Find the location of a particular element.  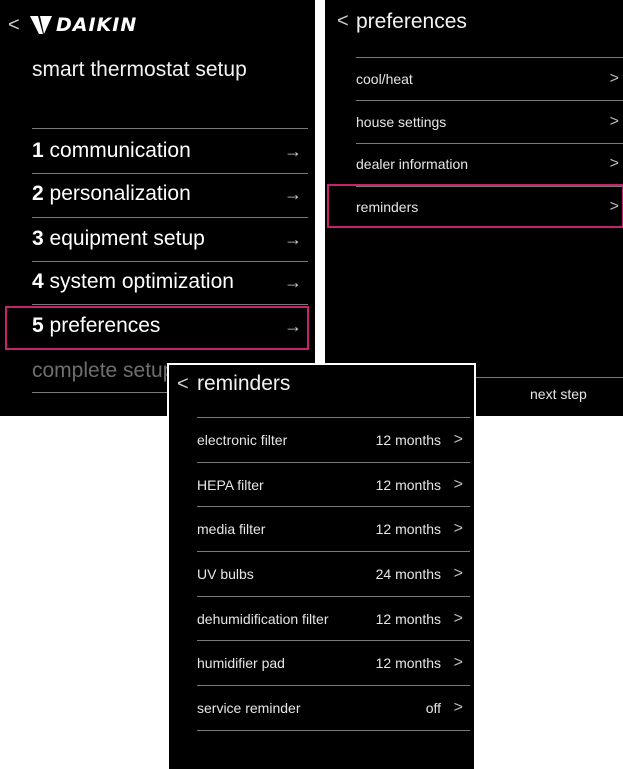

step-label: system optimization is located at coordinates (141, 281).